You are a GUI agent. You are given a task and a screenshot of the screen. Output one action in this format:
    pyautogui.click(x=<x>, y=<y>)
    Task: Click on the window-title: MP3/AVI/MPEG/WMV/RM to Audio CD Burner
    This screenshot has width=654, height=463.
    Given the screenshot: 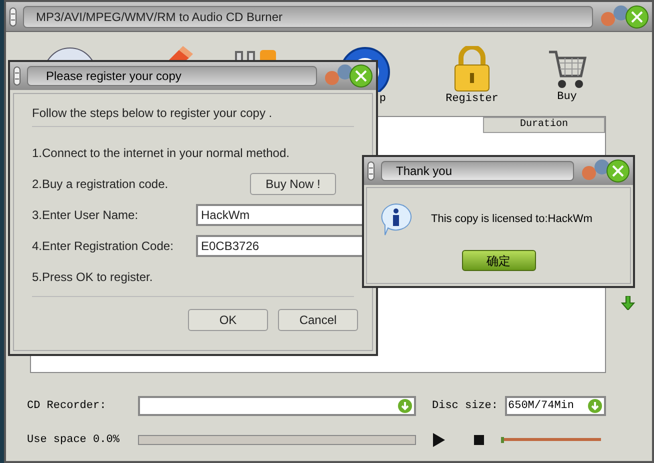 What is the action you would take?
    pyautogui.click(x=308, y=17)
    